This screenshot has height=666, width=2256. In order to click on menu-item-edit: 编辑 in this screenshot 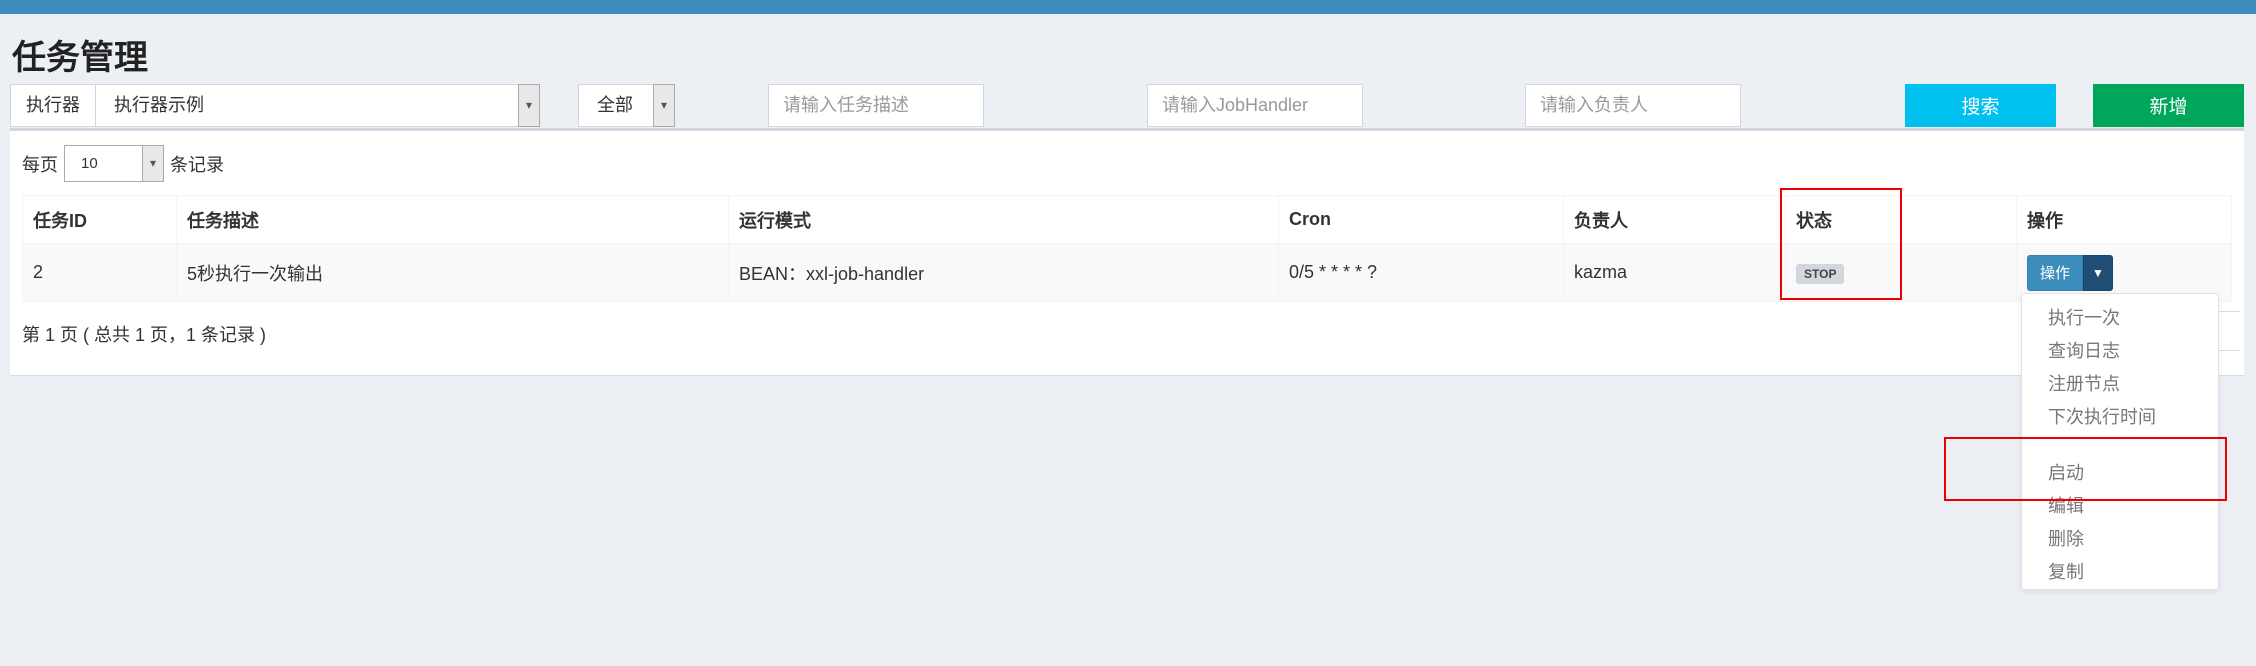, I will do `click(2120, 506)`.